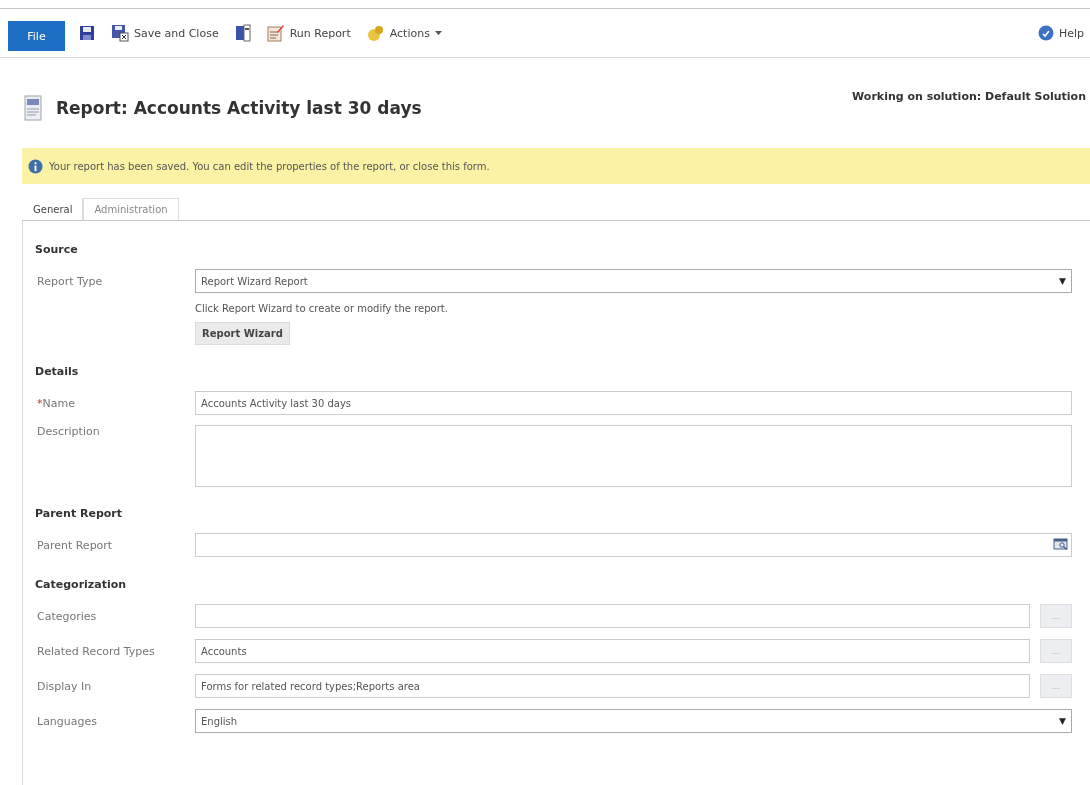  What do you see at coordinates (633, 456) in the screenshot?
I see `text-area` at bounding box center [633, 456].